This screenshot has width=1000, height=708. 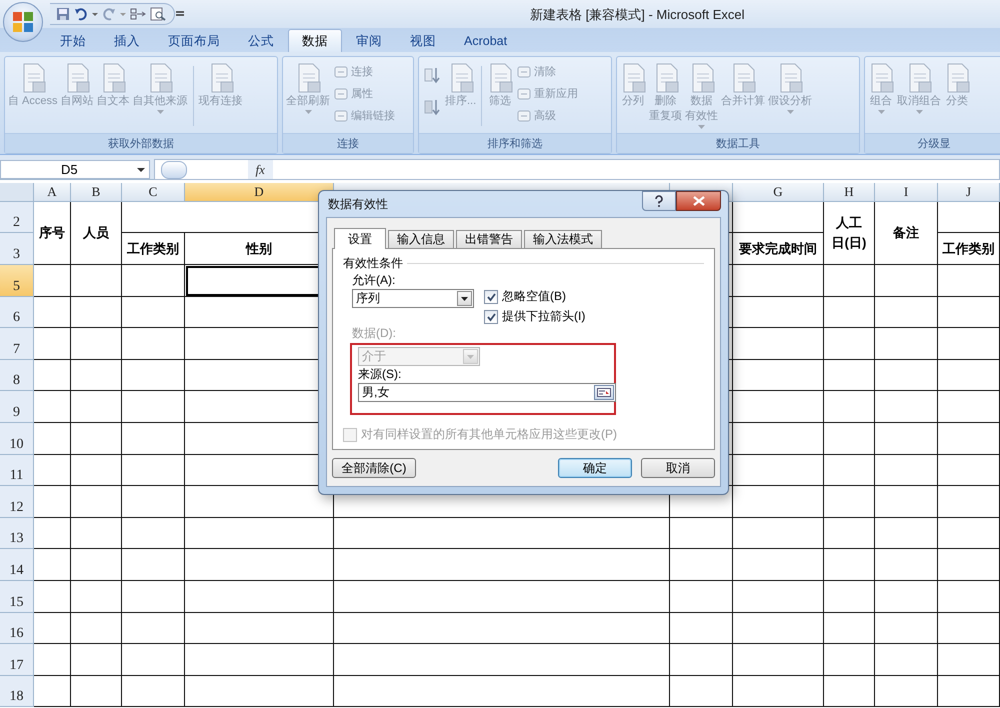 I want to click on row-header: 7, so click(x=17, y=344).